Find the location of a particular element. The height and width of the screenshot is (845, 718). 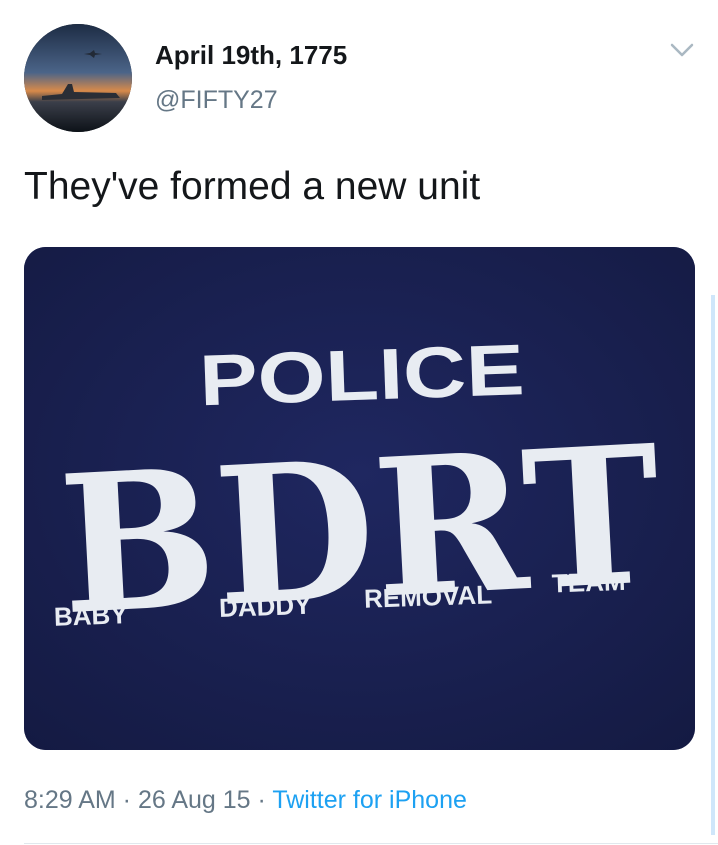

divider is located at coordinates (371, 843).